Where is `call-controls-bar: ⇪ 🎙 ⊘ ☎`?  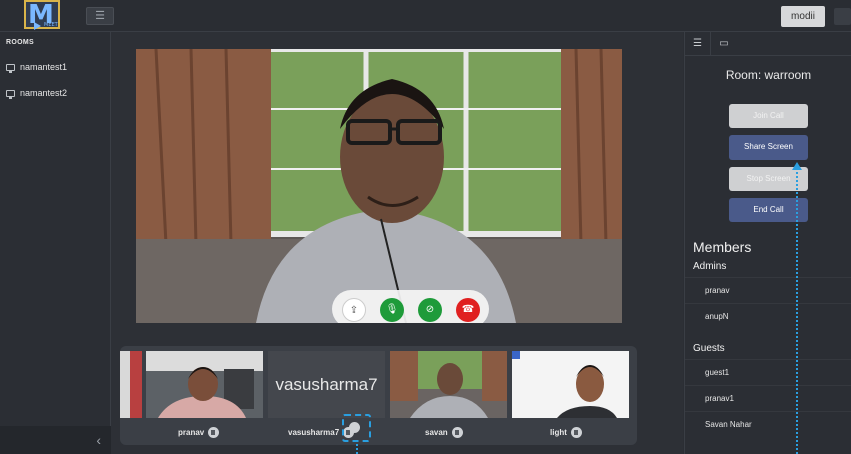 call-controls-bar: ⇪ 🎙 ⊘ ☎ is located at coordinates (410, 306).